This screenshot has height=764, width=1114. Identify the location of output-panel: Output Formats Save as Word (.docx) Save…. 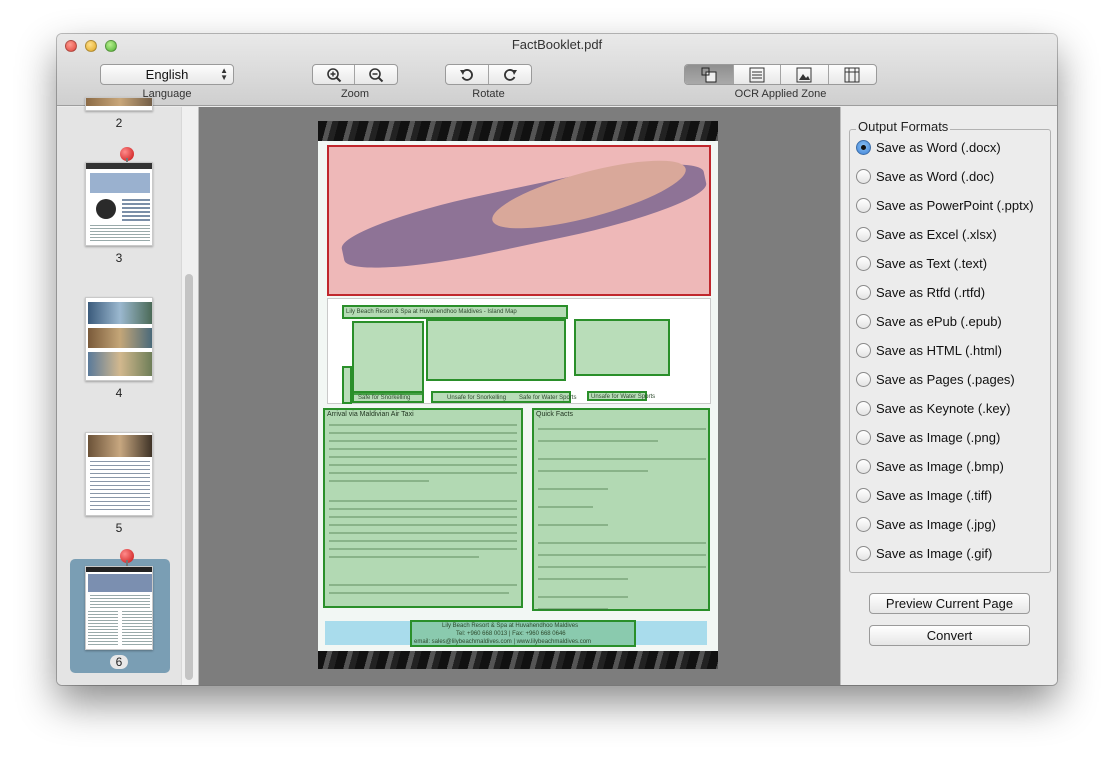
(948, 396).